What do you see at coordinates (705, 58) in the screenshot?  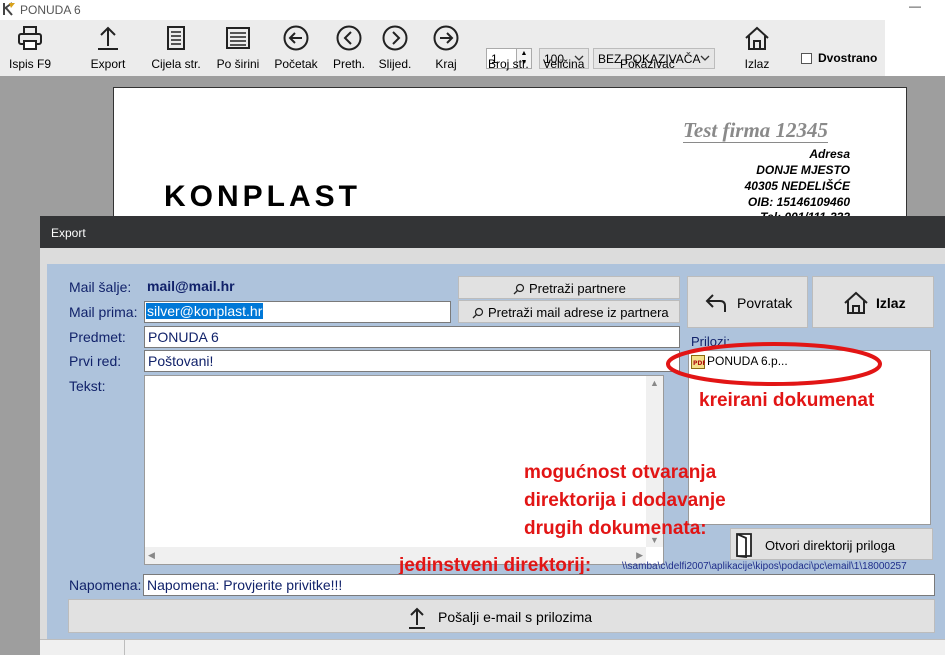 I see `chevron-down-icon` at bounding box center [705, 58].